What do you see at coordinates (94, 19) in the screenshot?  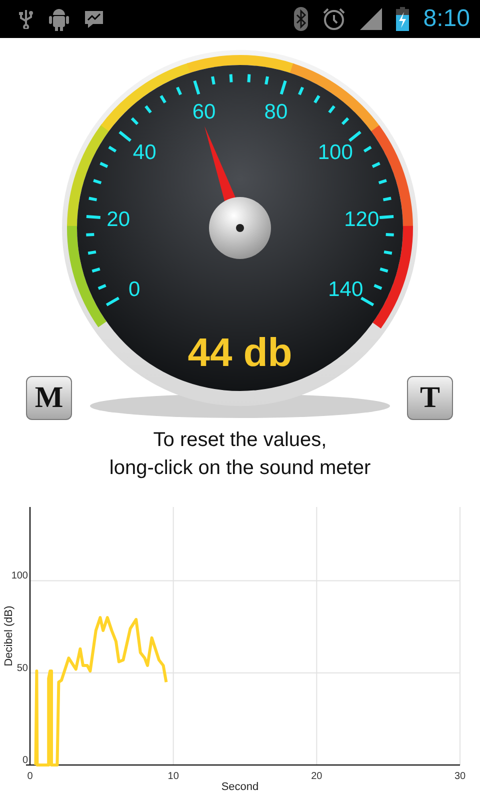 I see `chat-icon` at bounding box center [94, 19].